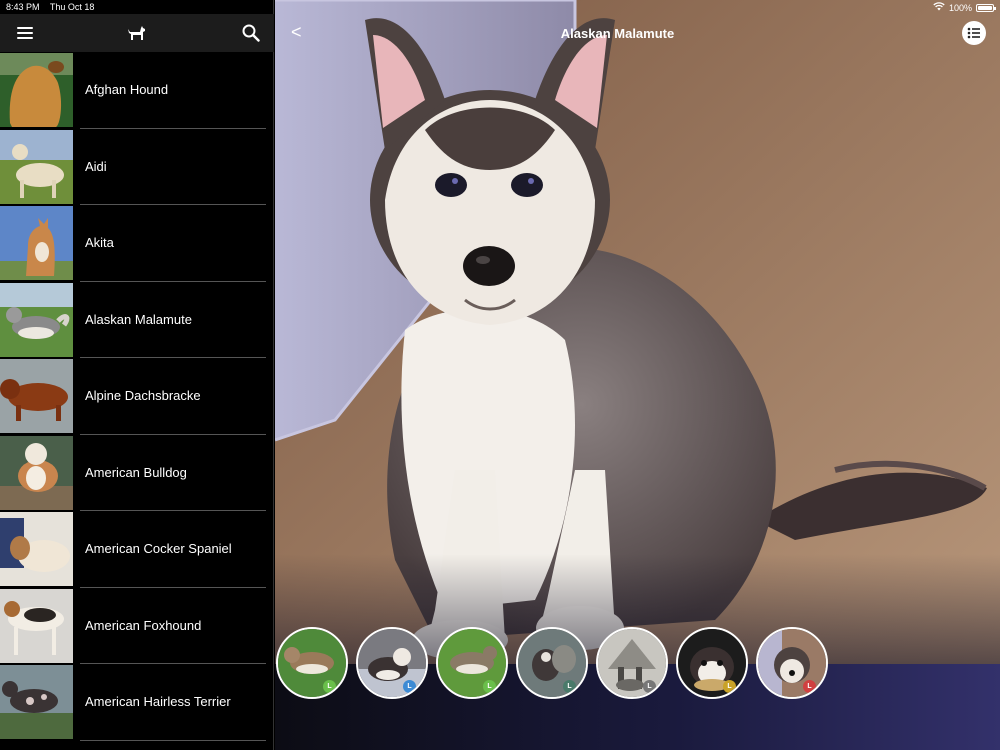 This screenshot has width=1000, height=750. I want to click on photo-gallery: L L L L L L L, so click(637, 664).